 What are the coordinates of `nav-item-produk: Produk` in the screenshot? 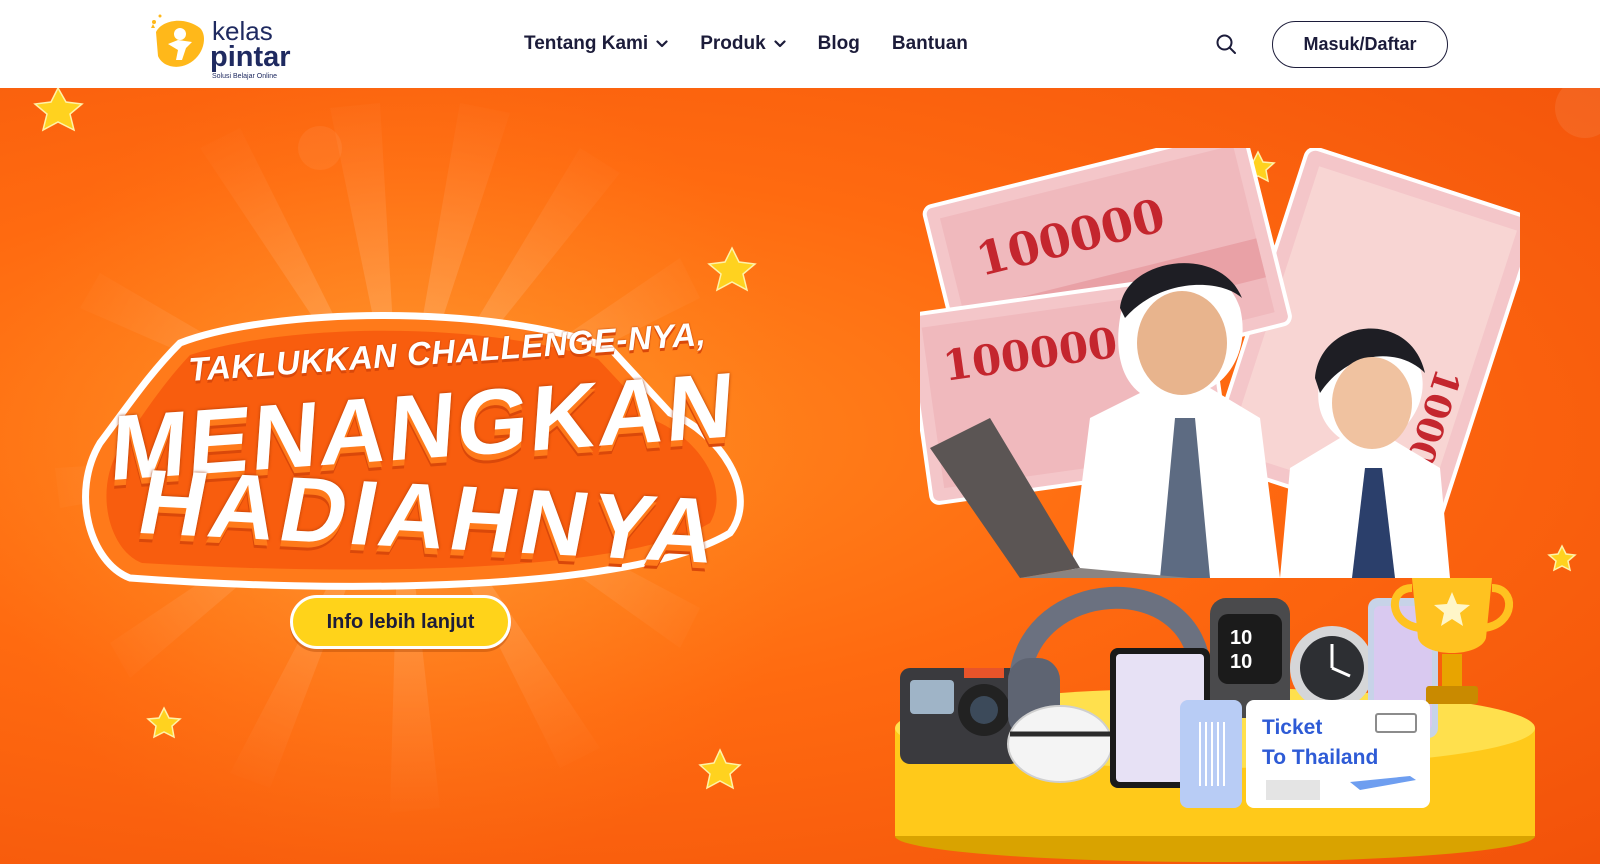 It's located at (743, 44).